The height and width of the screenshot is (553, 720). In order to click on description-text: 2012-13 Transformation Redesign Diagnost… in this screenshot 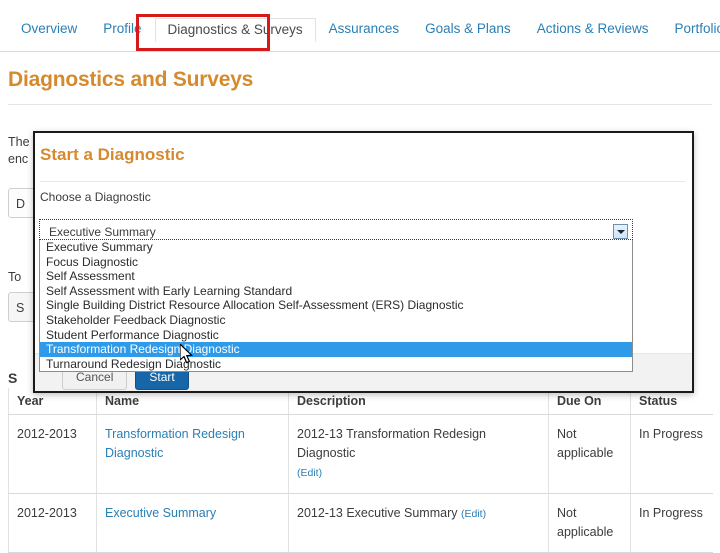, I will do `click(392, 443)`.